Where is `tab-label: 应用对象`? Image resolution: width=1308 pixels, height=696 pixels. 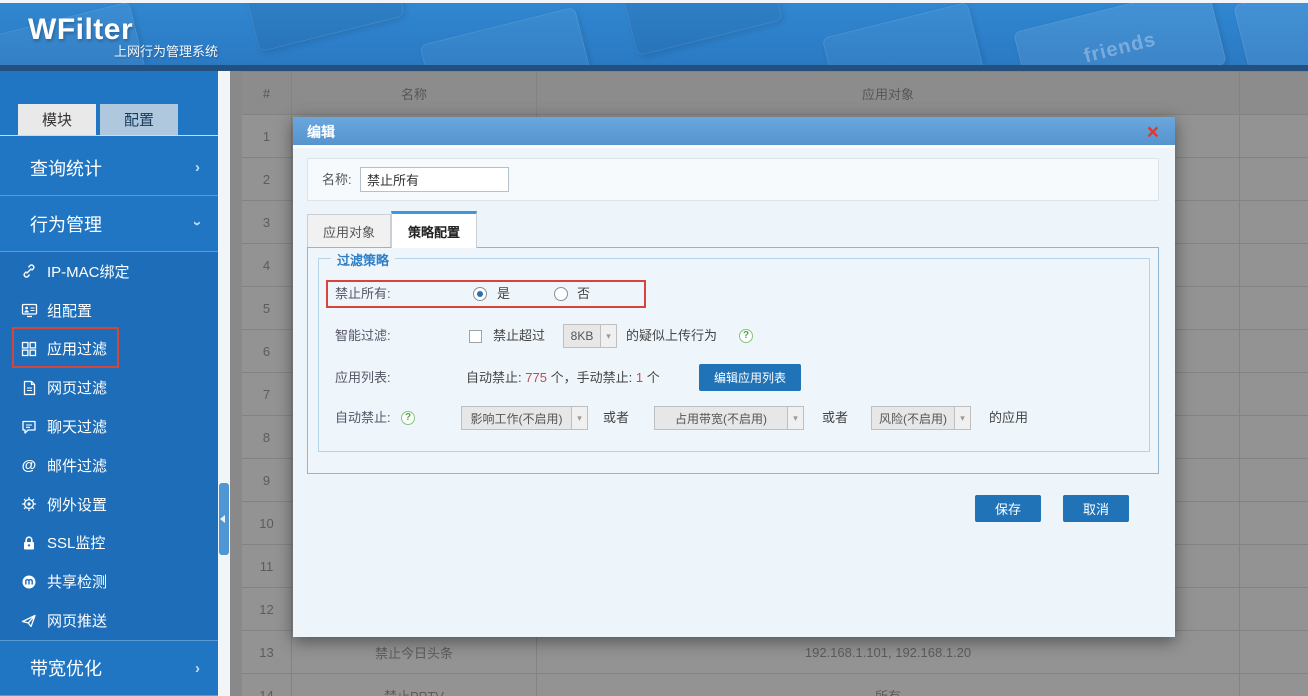
tab-label: 应用对象 is located at coordinates (348, 232).